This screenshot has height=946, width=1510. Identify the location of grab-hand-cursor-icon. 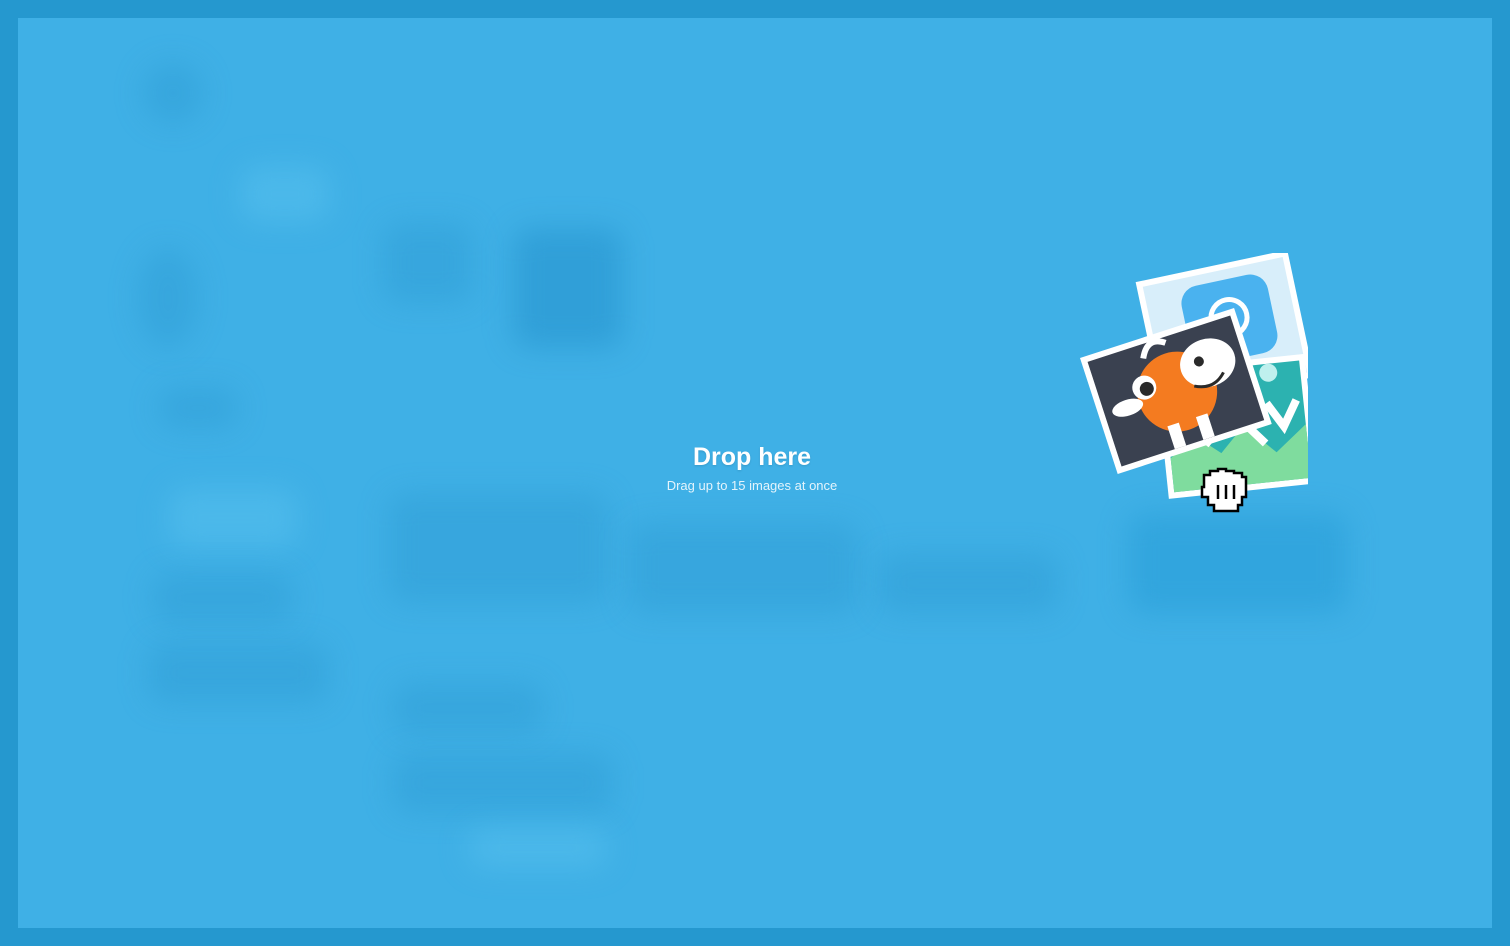
(1224, 490).